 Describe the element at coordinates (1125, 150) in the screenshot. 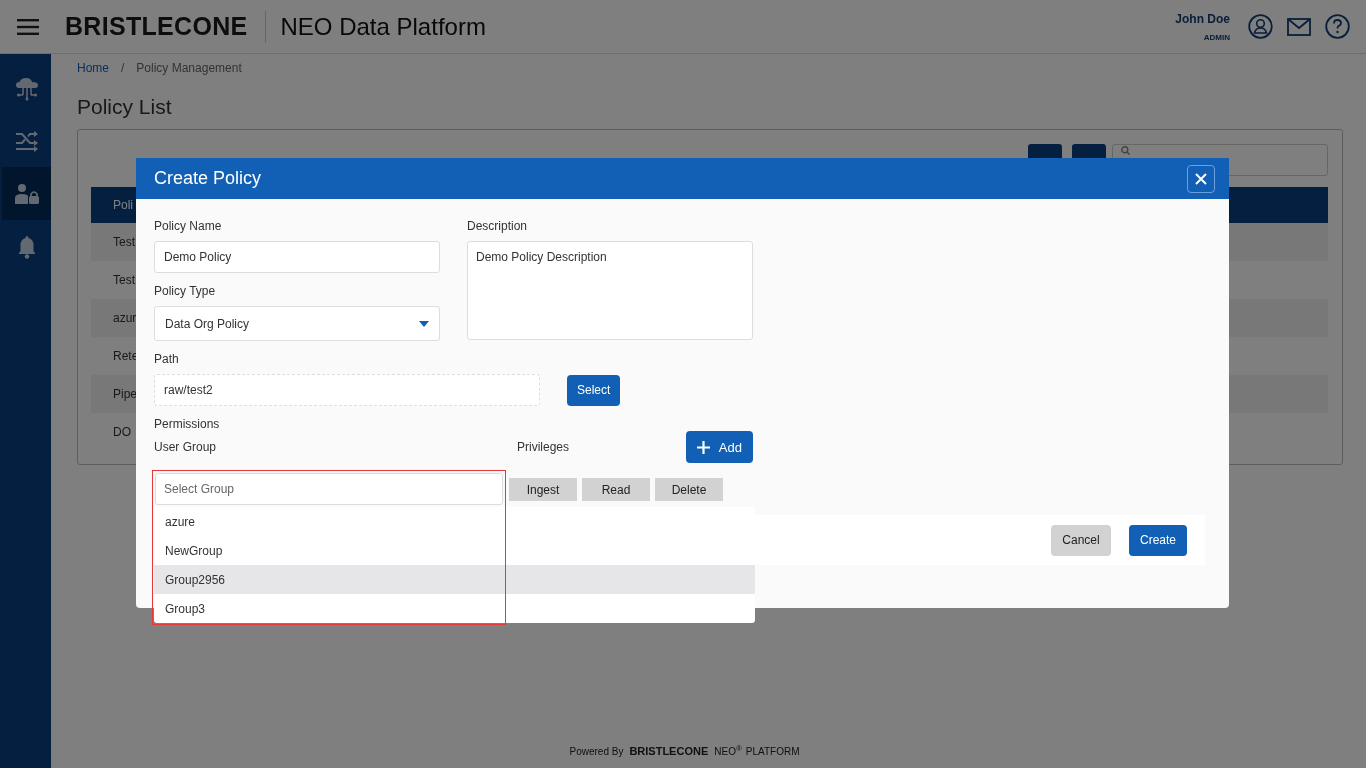

I see `search-icon` at that location.